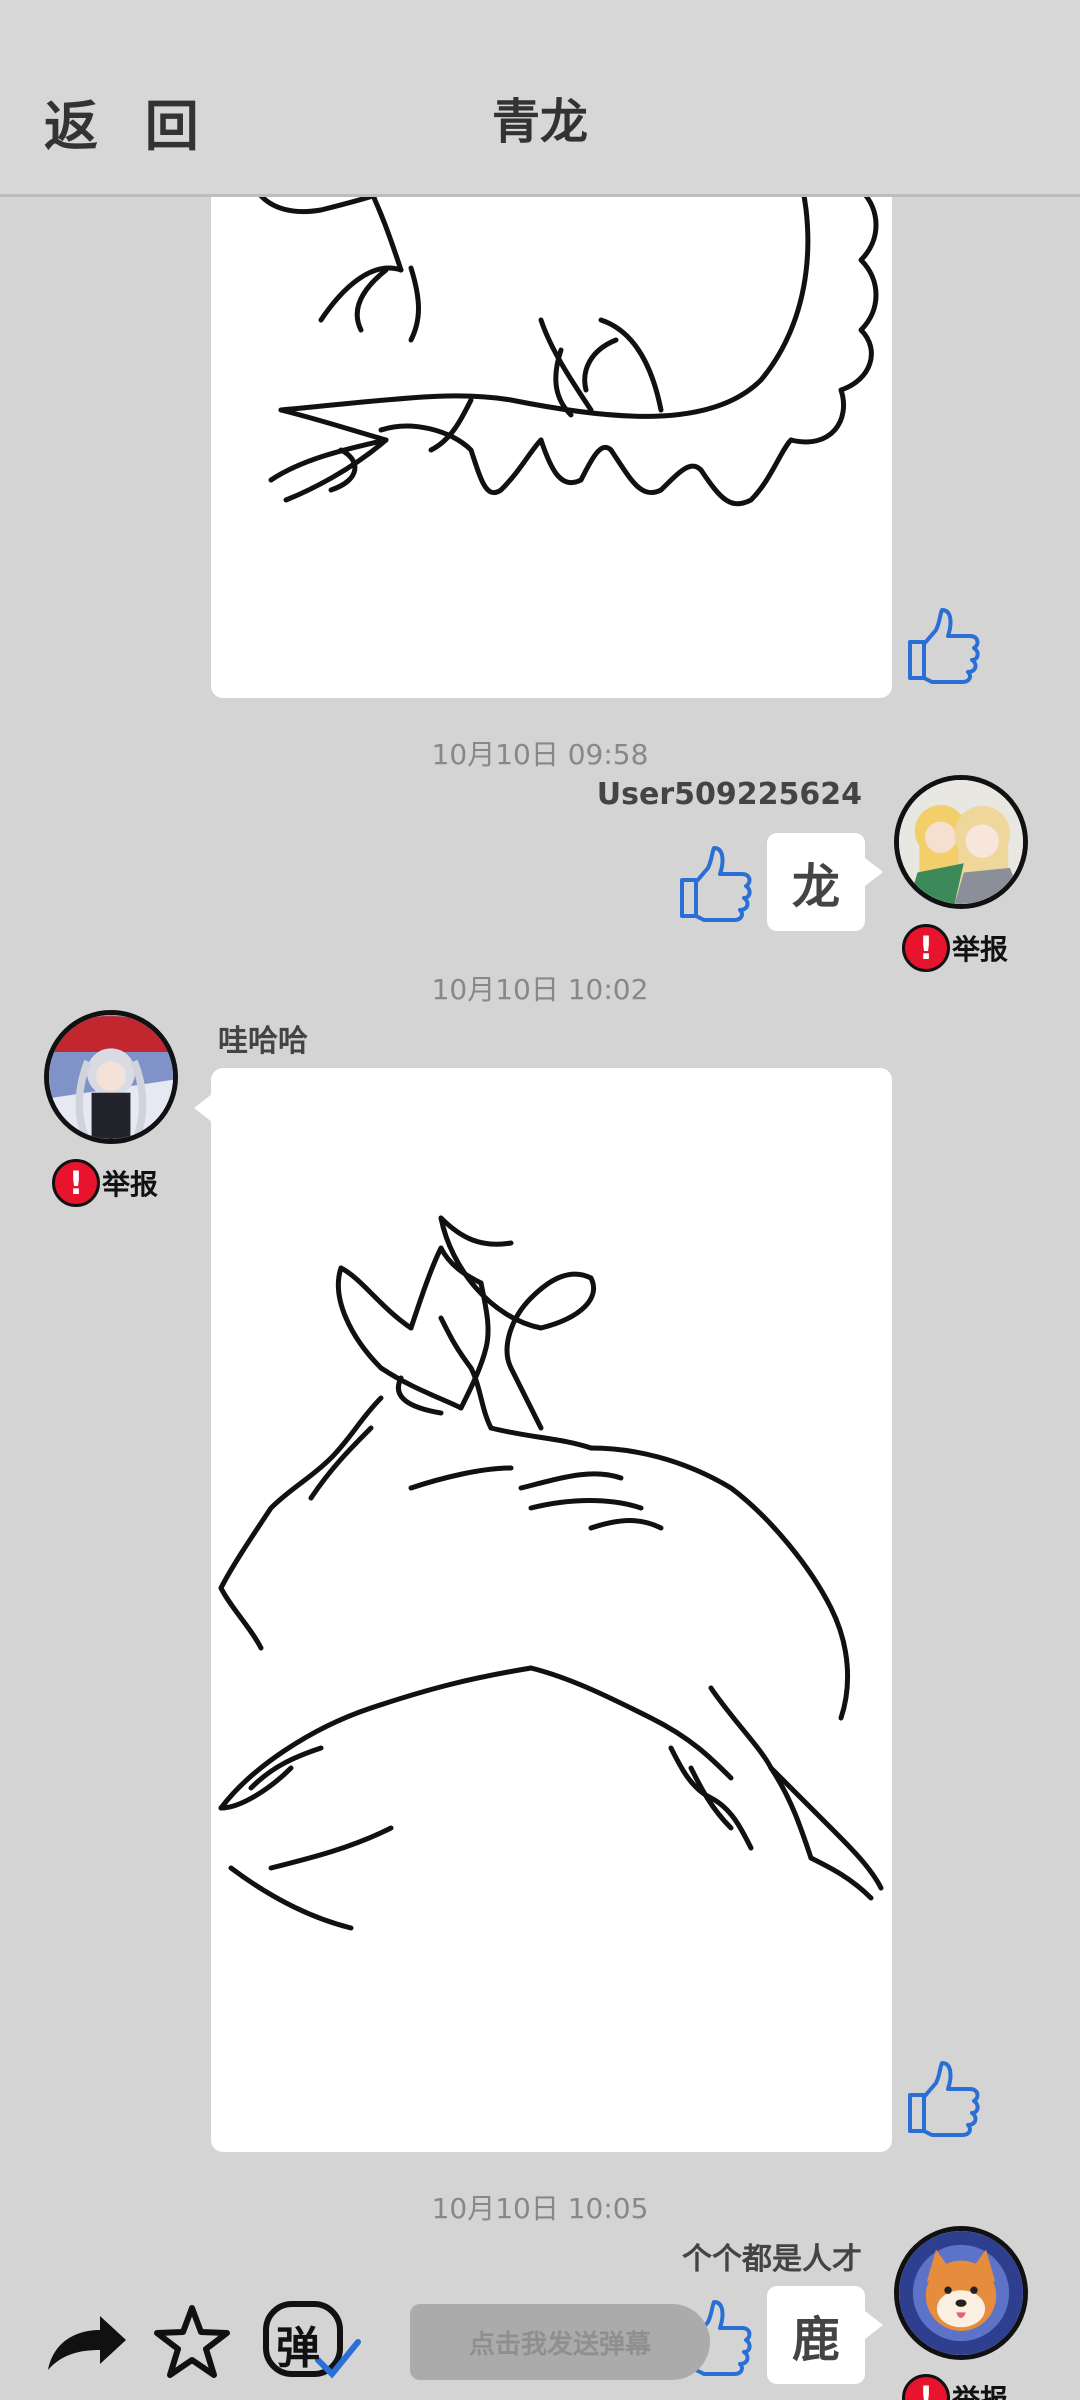  What do you see at coordinates (540, 754) in the screenshot?
I see `message-timestamp: 10月10日 09:58` at bounding box center [540, 754].